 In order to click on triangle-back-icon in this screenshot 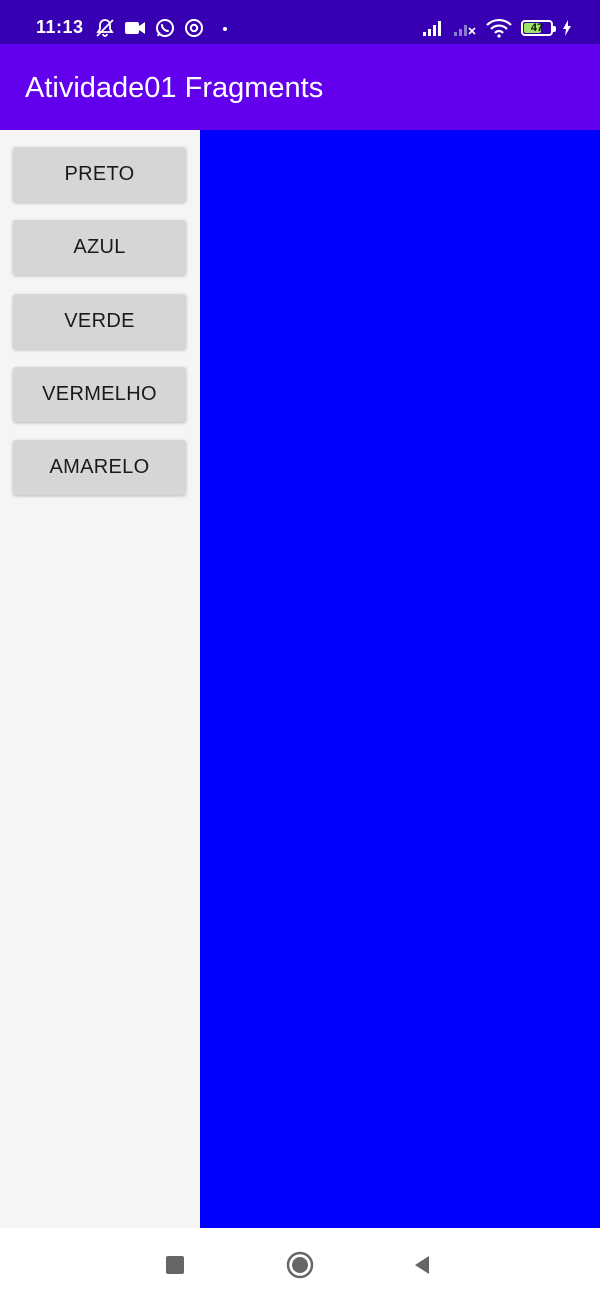, I will do `click(422, 1265)`.